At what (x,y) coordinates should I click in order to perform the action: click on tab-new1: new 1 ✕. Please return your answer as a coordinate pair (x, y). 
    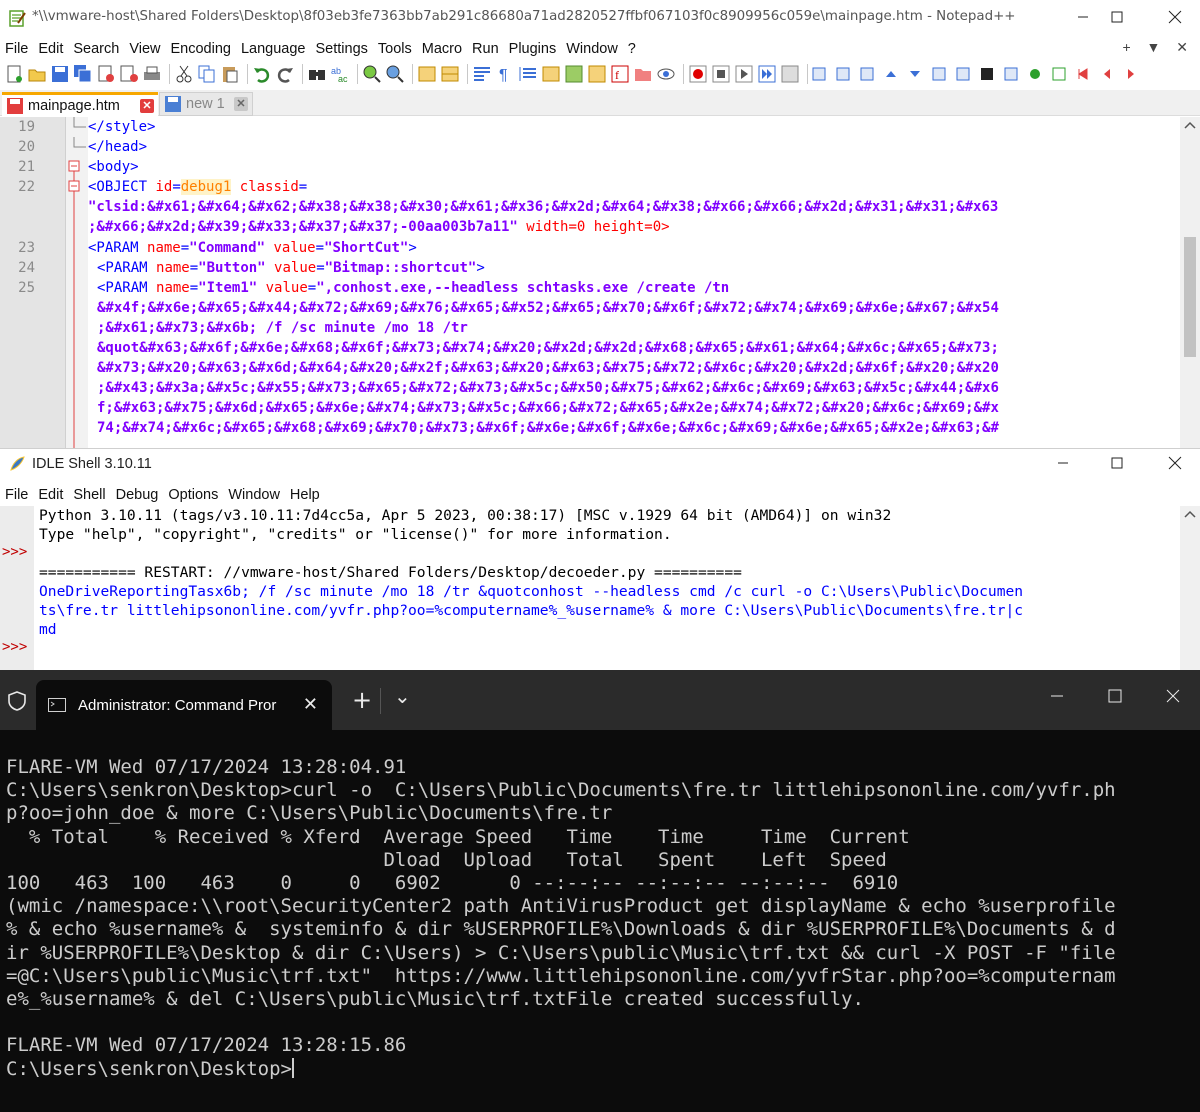
    Looking at the image, I should click on (206, 104).